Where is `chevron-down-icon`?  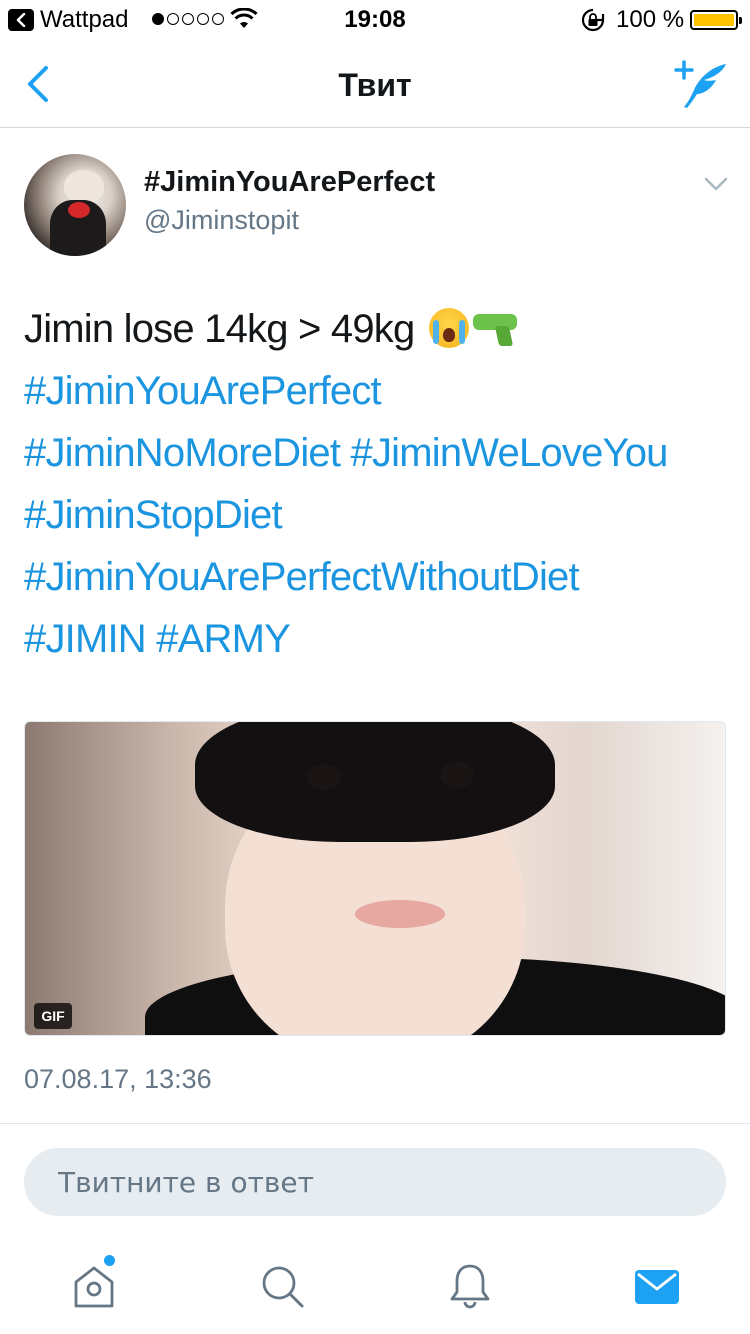 chevron-down-icon is located at coordinates (716, 184).